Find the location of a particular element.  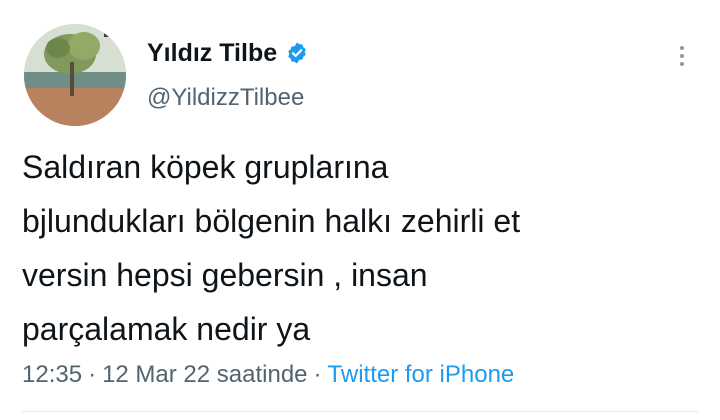

verified-badge-icon is located at coordinates (297, 53).